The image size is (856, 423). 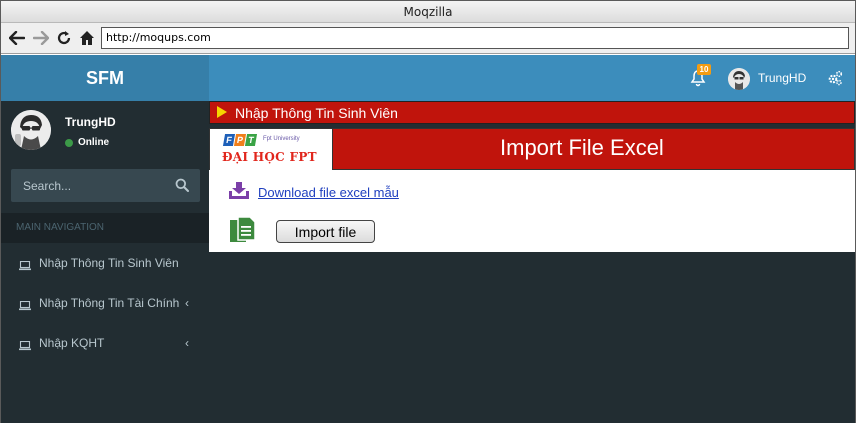 What do you see at coordinates (325, 231) in the screenshot?
I see `import-file-button: Import file` at bounding box center [325, 231].